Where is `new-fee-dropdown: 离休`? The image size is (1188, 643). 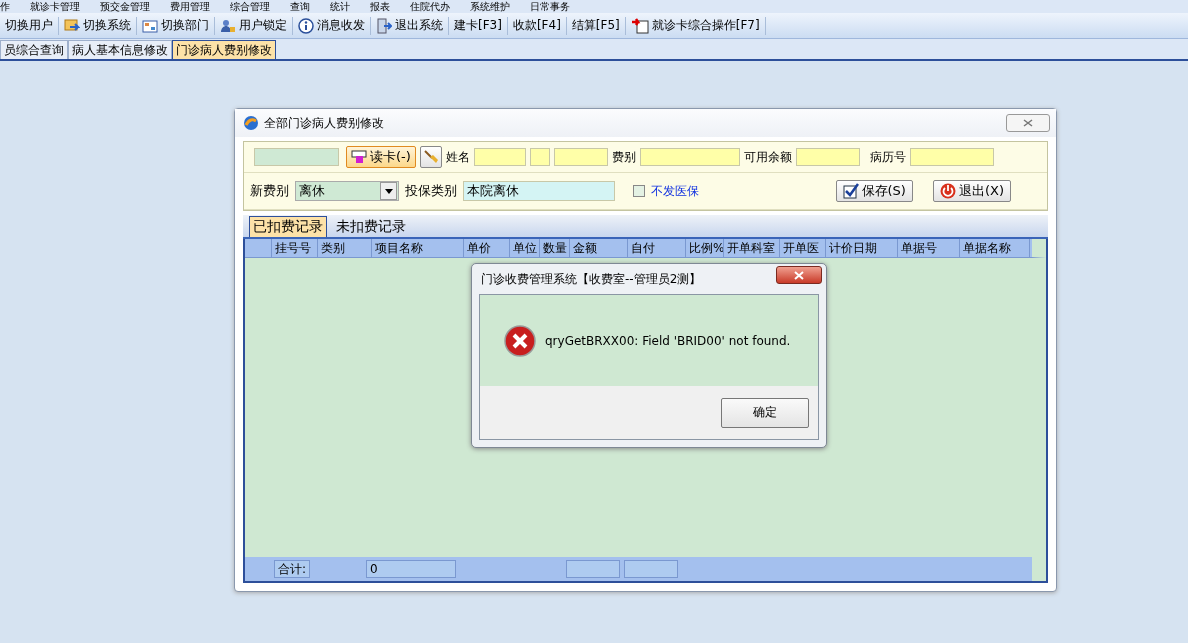
new-fee-dropdown: 离休 is located at coordinates (347, 191).